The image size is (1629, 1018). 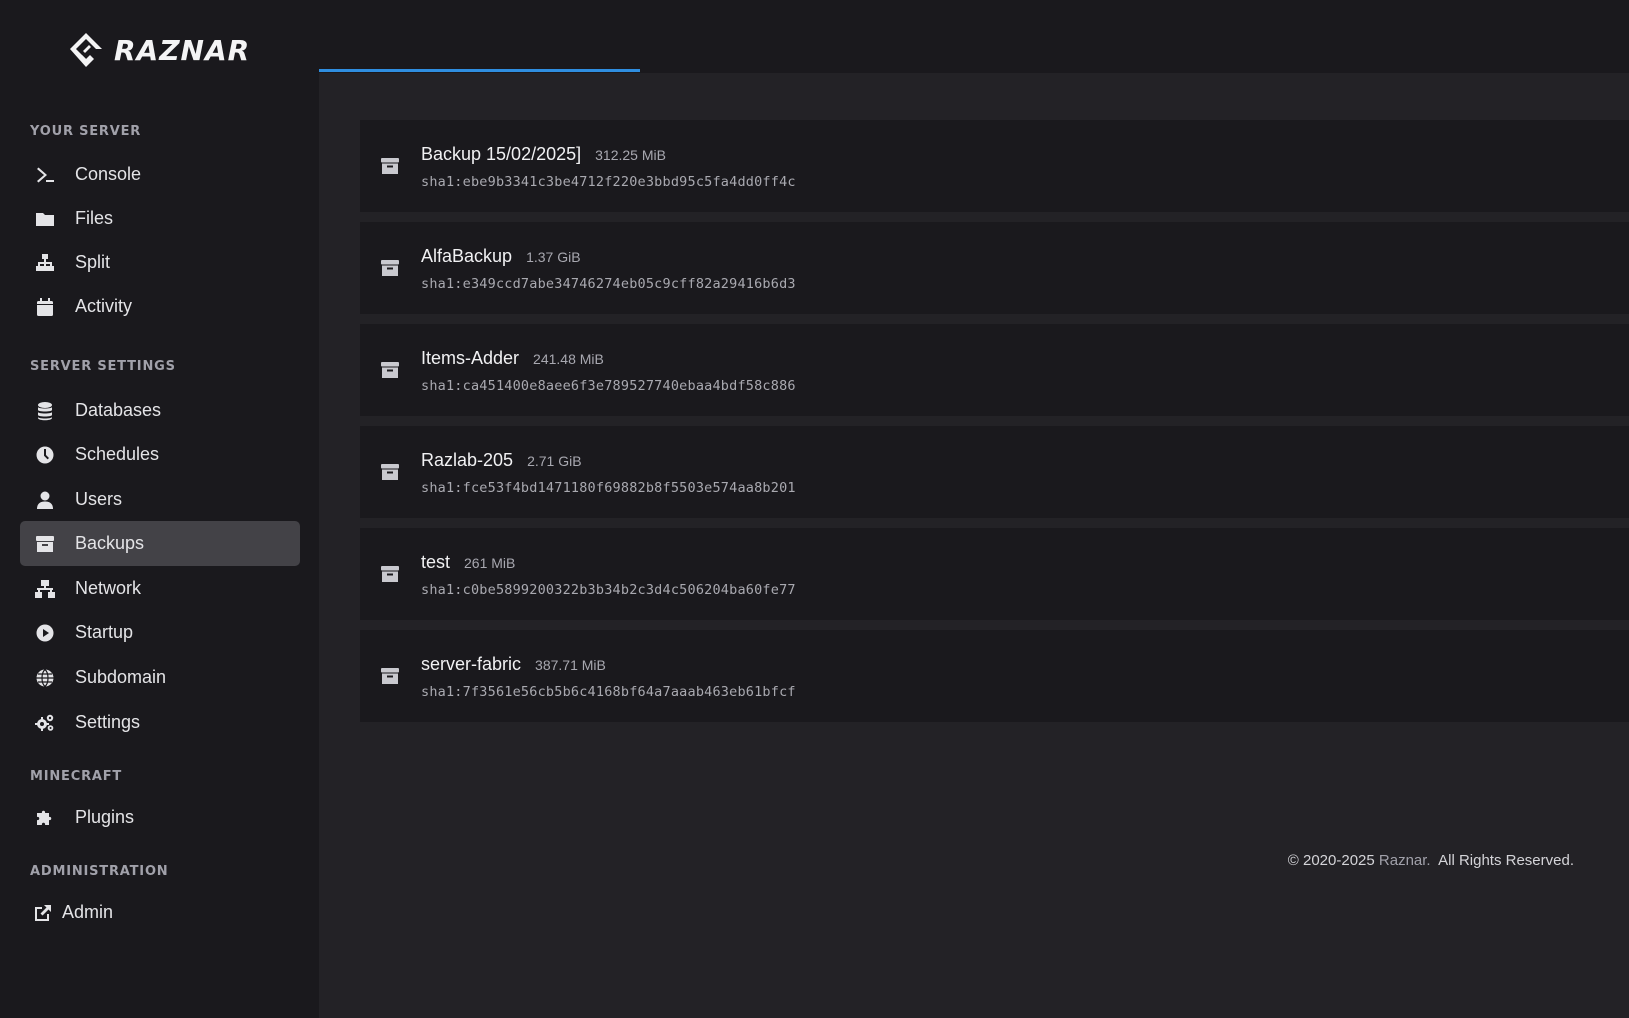 What do you see at coordinates (45, 219) in the screenshot?
I see `folder-icon` at bounding box center [45, 219].